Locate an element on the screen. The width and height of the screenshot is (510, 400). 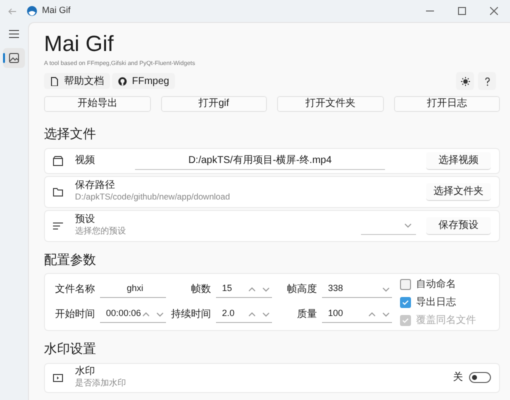
page-title: Mai Gif is located at coordinates (79, 44).